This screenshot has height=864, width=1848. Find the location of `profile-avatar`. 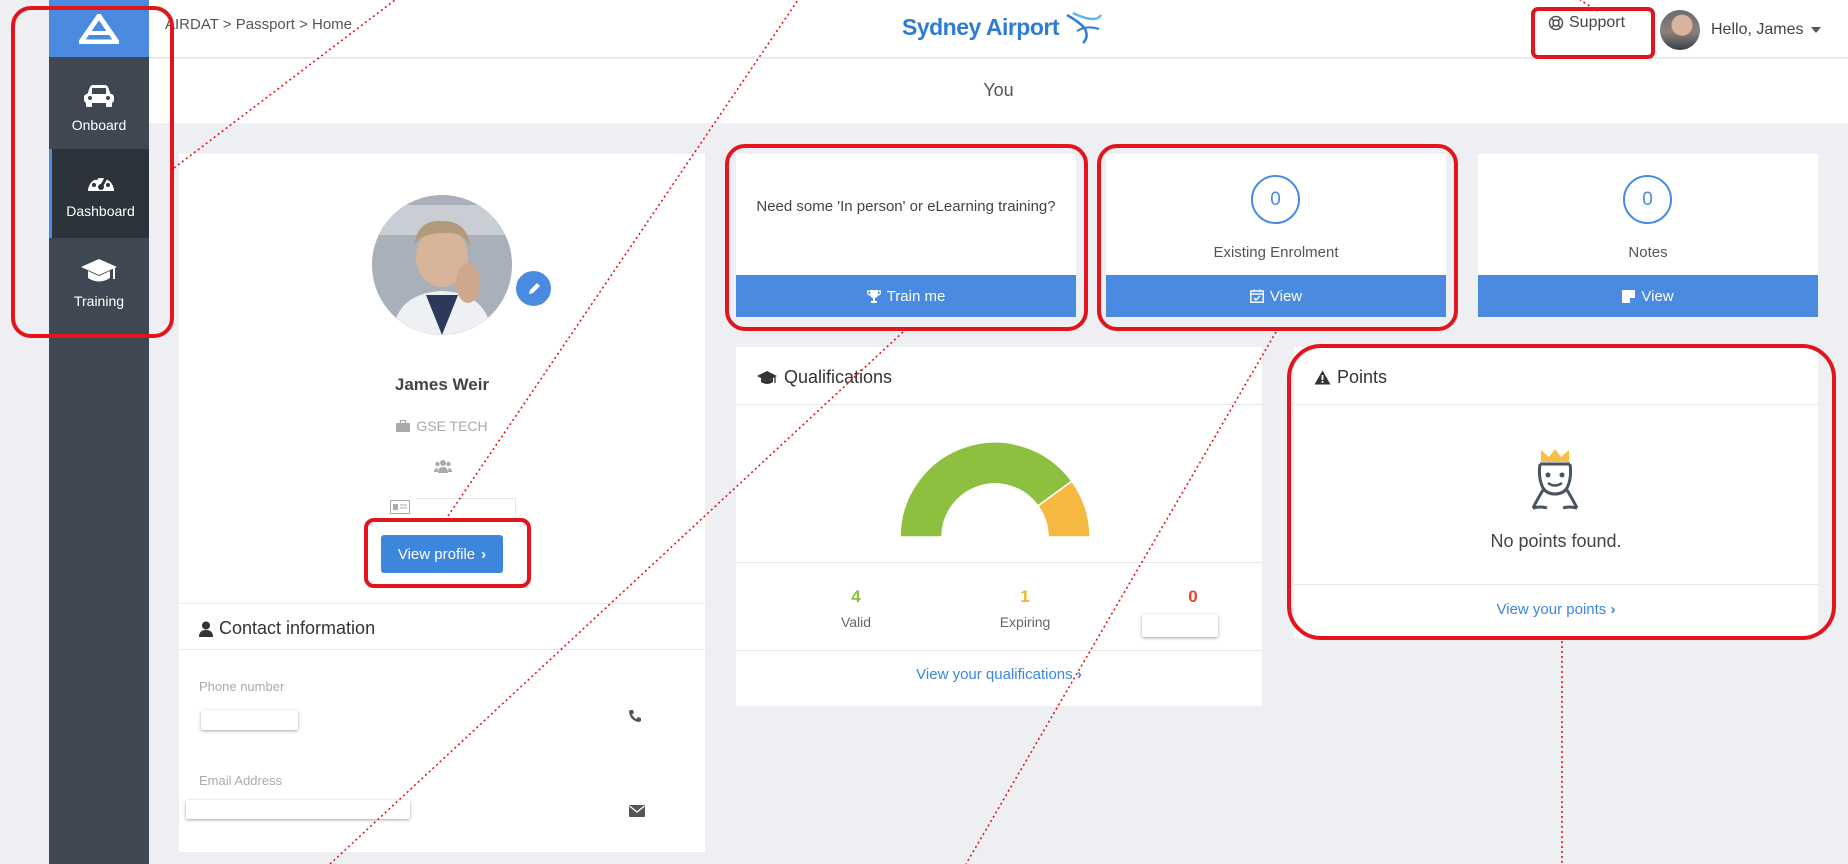

profile-avatar is located at coordinates (442, 265).